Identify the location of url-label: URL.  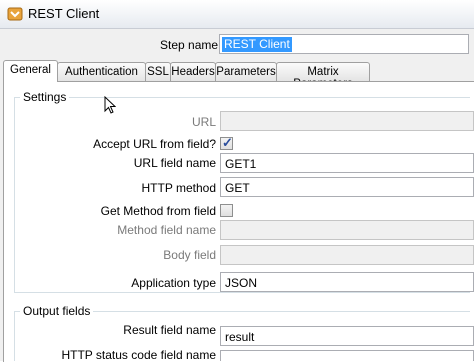
(203, 122).